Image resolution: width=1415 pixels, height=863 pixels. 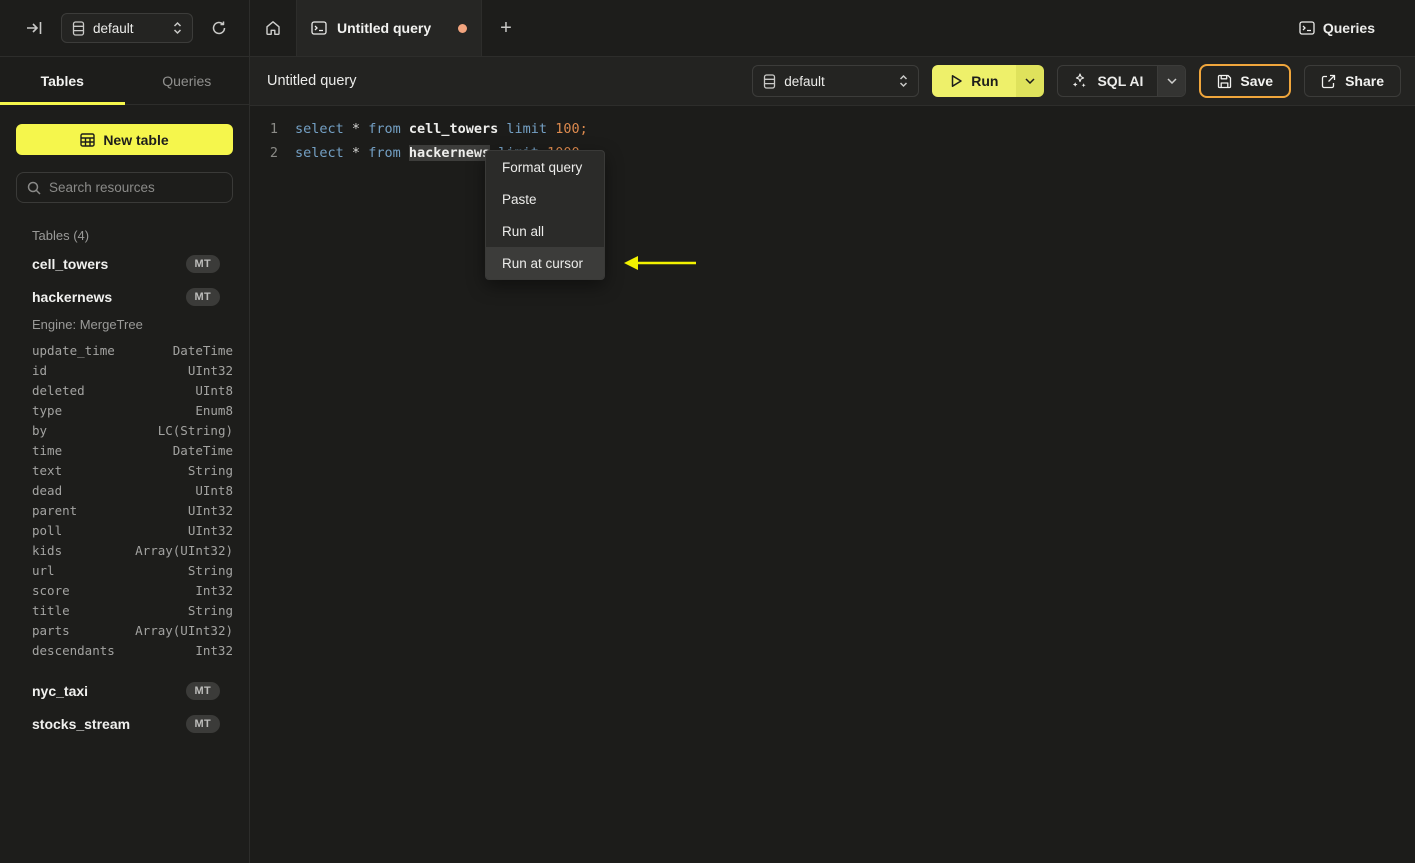 I want to click on new-table-label: New table, so click(x=136, y=139).